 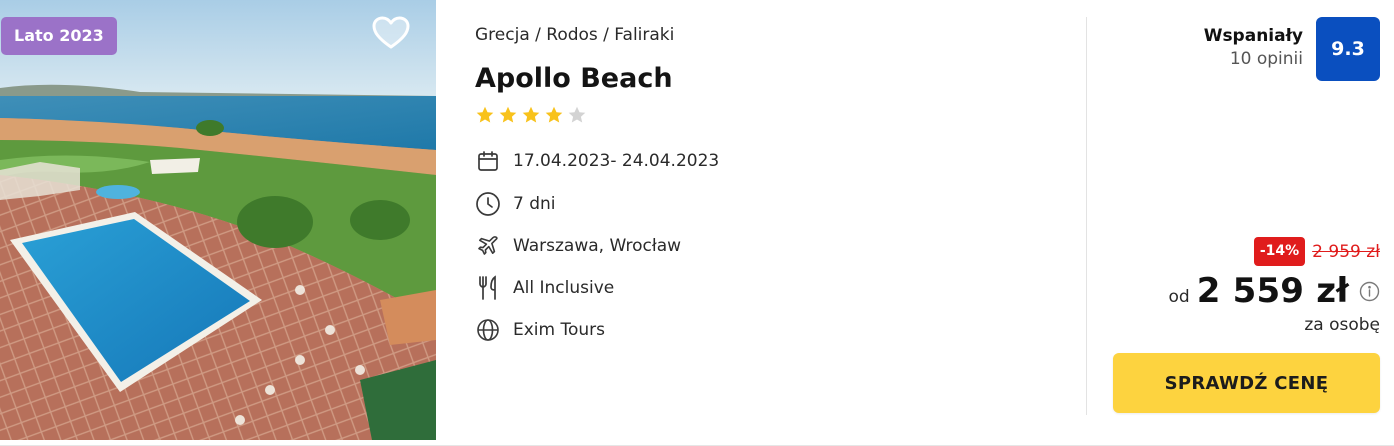 I want to click on discount-badge: -14%, so click(x=1279, y=251).